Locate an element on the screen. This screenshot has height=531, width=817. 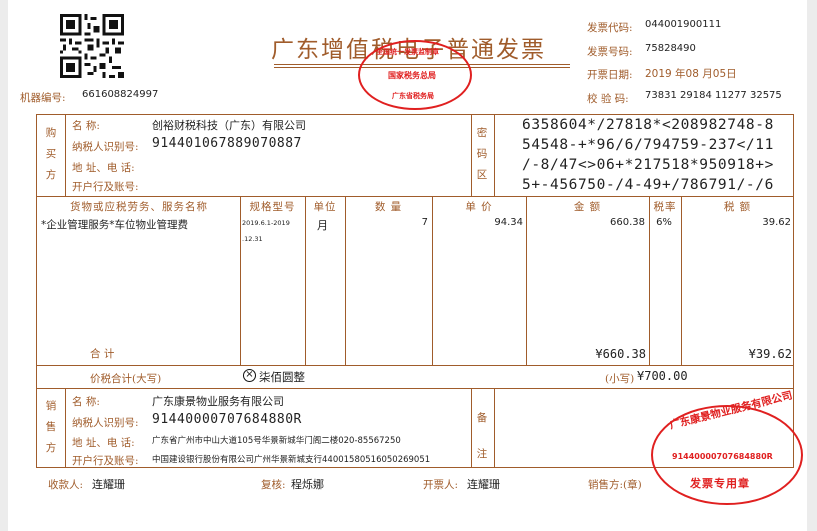
tax-stamp-line2: 国家税务总局 is located at coordinates (412, 75).